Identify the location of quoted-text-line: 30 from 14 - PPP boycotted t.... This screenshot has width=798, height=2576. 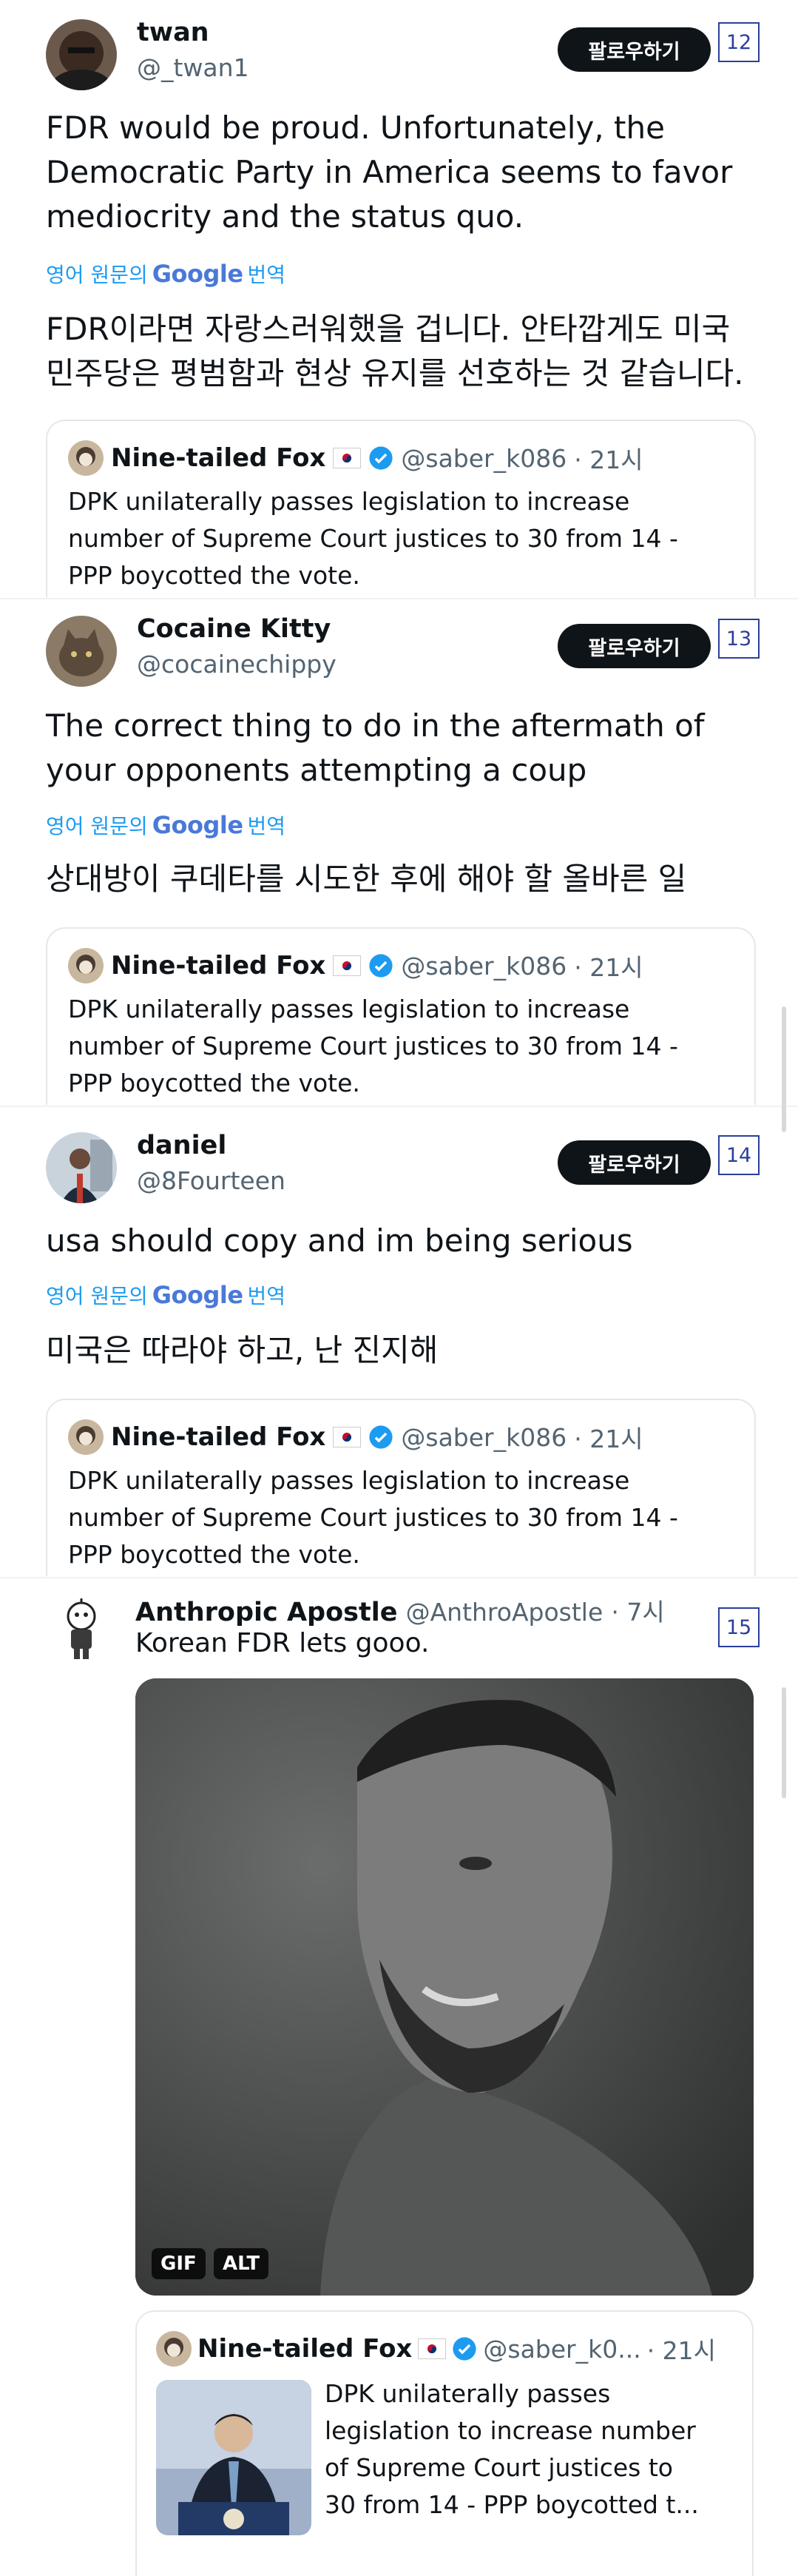
(512, 2504).